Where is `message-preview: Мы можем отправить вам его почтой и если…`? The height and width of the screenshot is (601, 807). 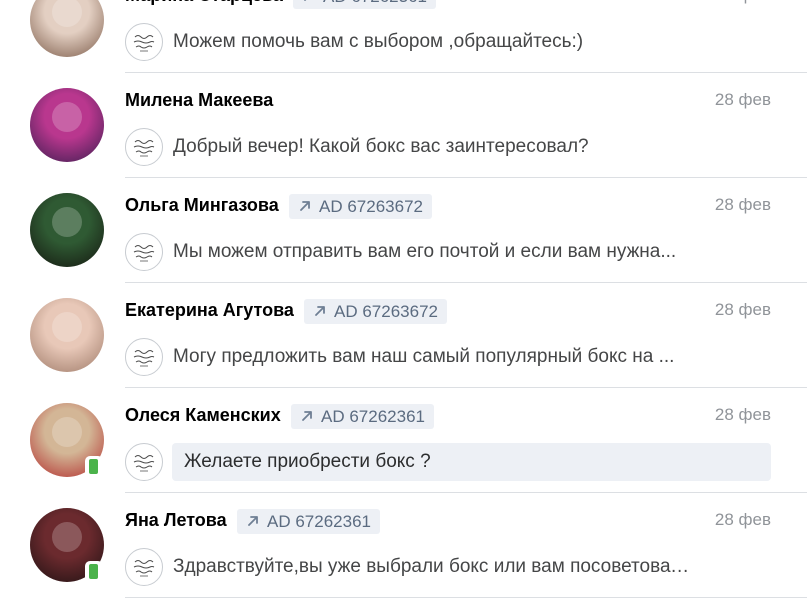
message-preview: Мы можем отправить вам его почтой и если… is located at coordinates (425, 251).